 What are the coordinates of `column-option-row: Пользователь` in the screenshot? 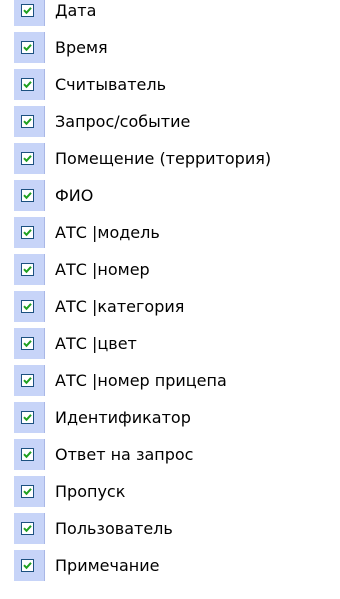 It's located at (170, 528).